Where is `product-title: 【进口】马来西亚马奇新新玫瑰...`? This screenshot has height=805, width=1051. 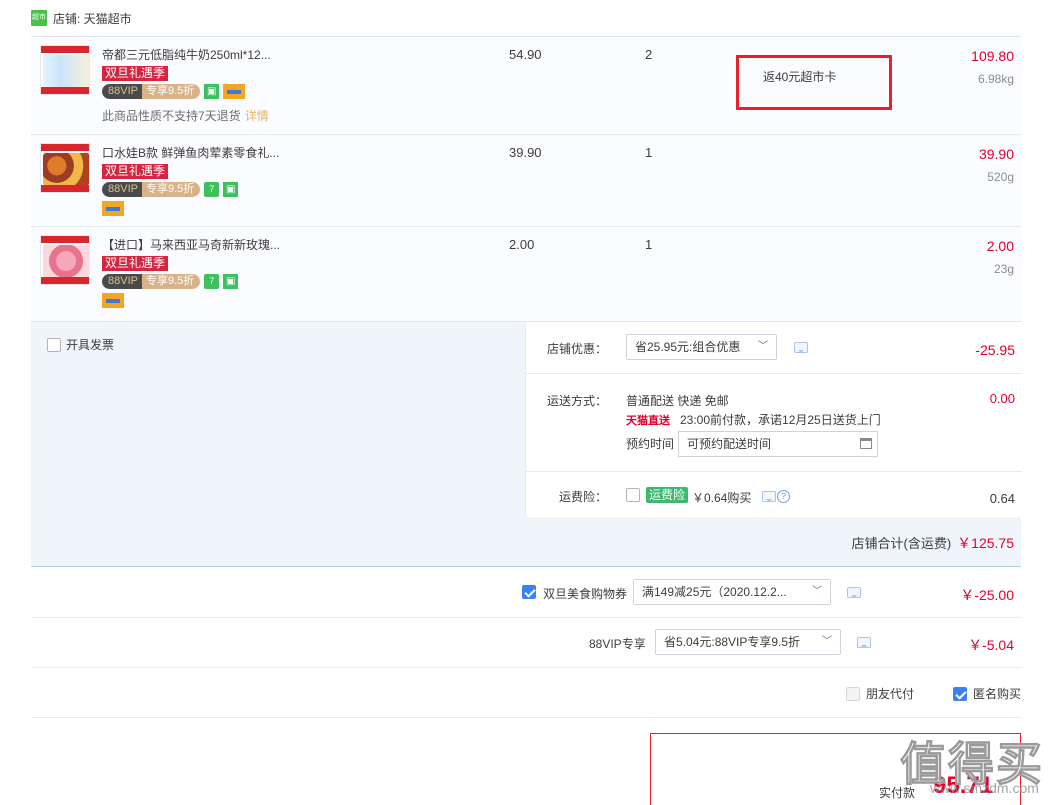 product-title: 【进口】马来西亚马奇新新玫瑰... is located at coordinates (197, 244).